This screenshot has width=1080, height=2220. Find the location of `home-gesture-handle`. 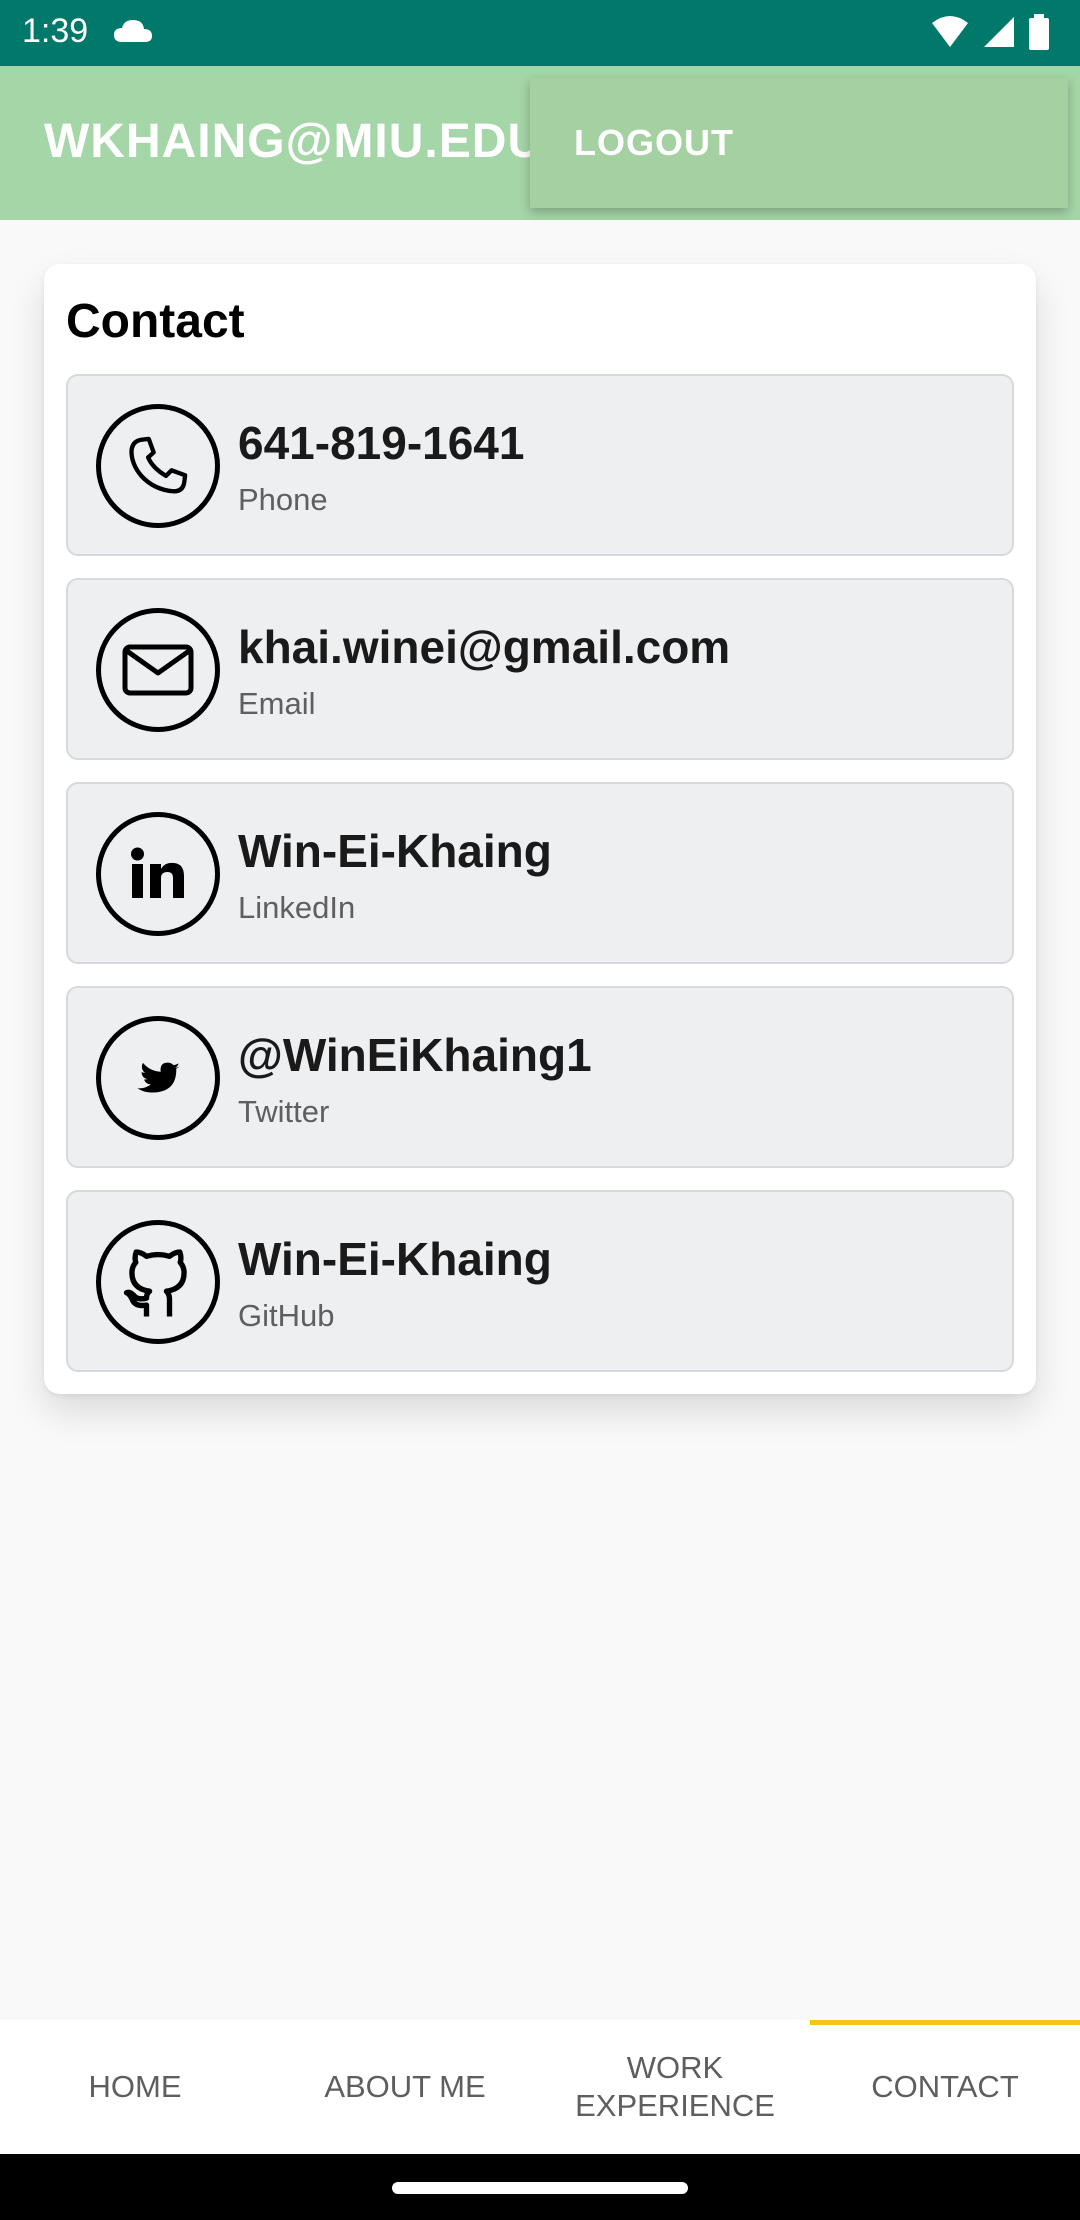

home-gesture-handle is located at coordinates (540, 2188).